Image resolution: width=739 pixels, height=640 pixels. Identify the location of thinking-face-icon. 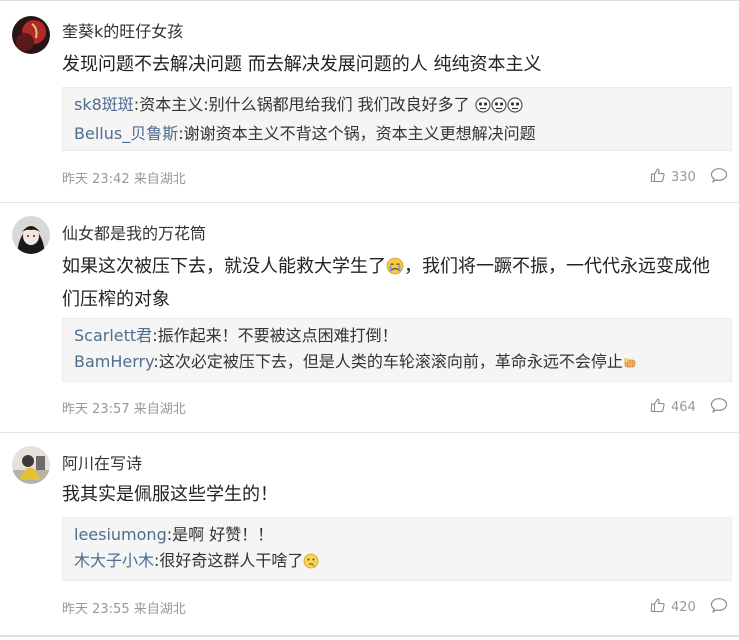
(311, 564).